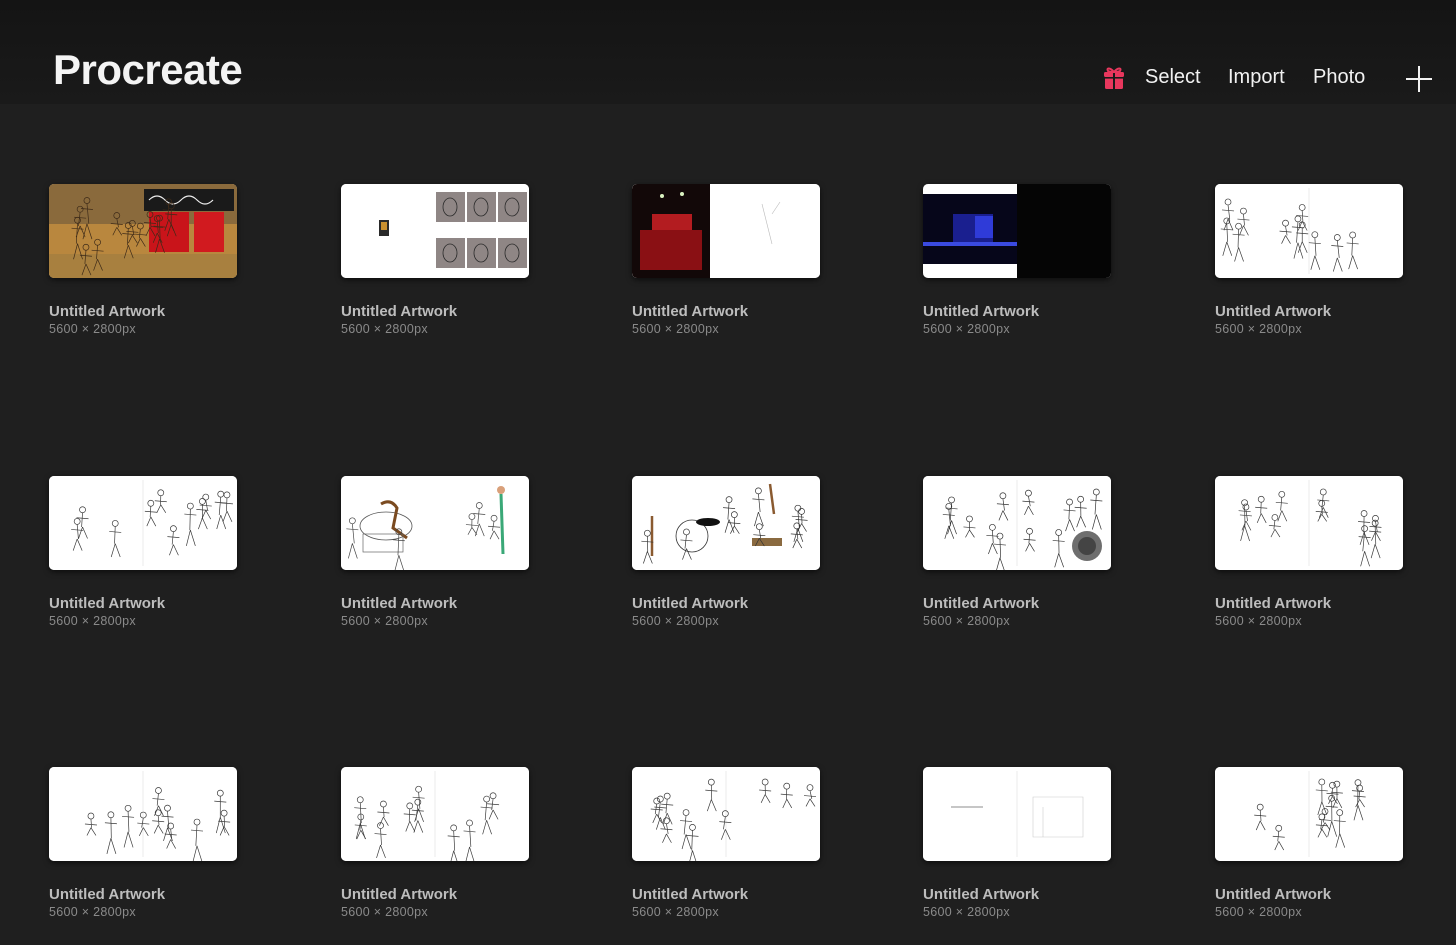 The width and height of the screenshot is (1456, 945). What do you see at coordinates (1419, 79) in the screenshot?
I see `new-canvas-plus-icon` at bounding box center [1419, 79].